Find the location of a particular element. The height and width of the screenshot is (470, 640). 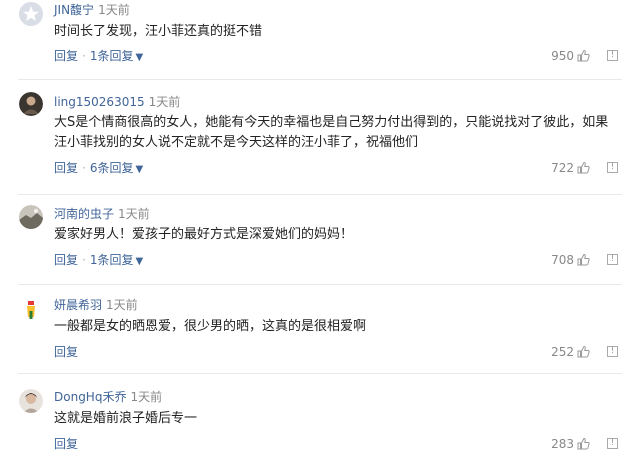

like-count: 722 is located at coordinates (562, 168).